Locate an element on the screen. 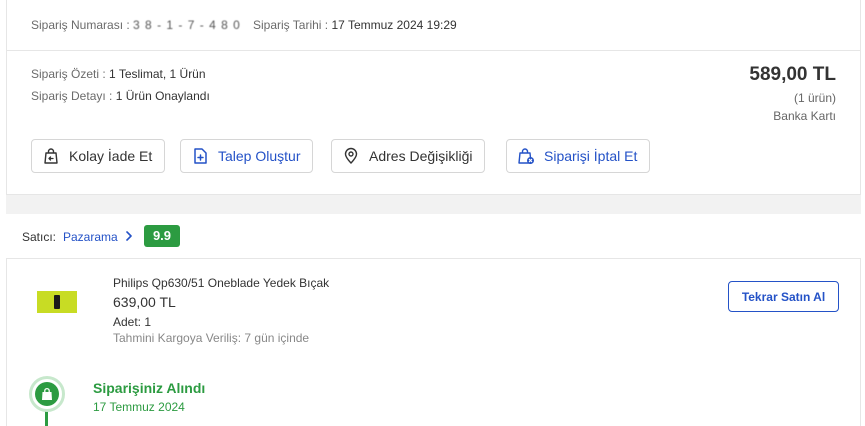 The width and height of the screenshot is (865, 426). rebuy-button: Tekrar Satın Al is located at coordinates (783, 296).